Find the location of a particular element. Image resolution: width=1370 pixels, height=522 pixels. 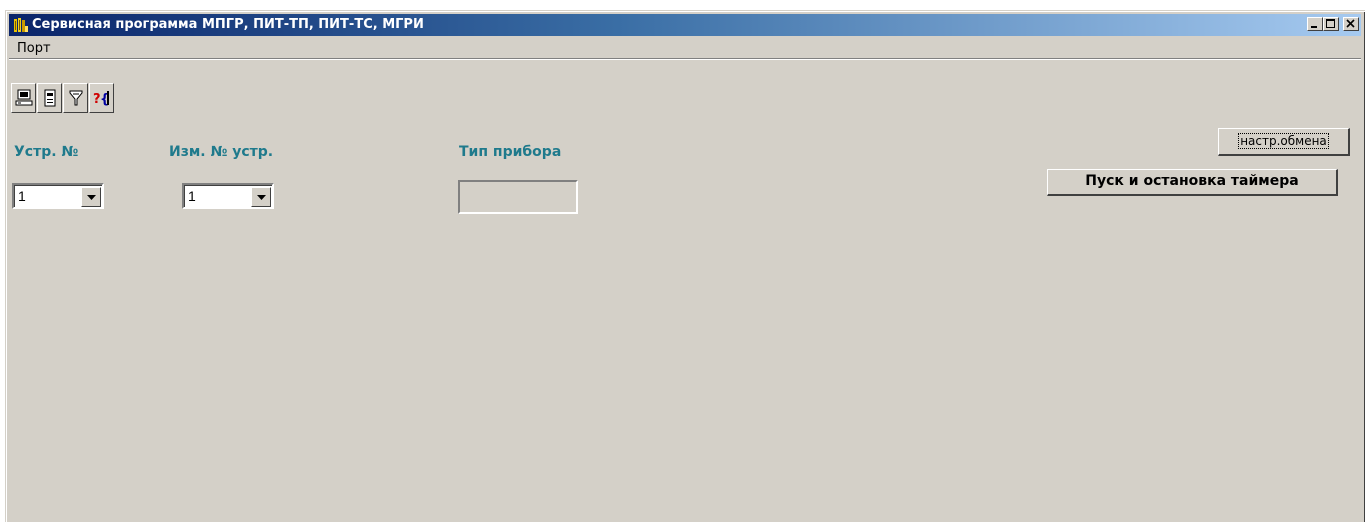

minimize-button is located at coordinates (1315, 24).